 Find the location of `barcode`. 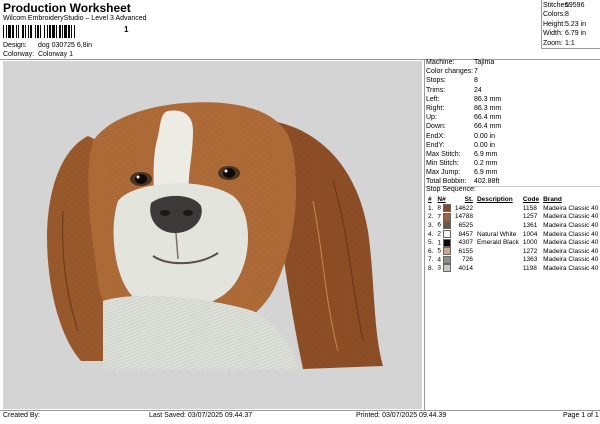

barcode is located at coordinates (39, 31).